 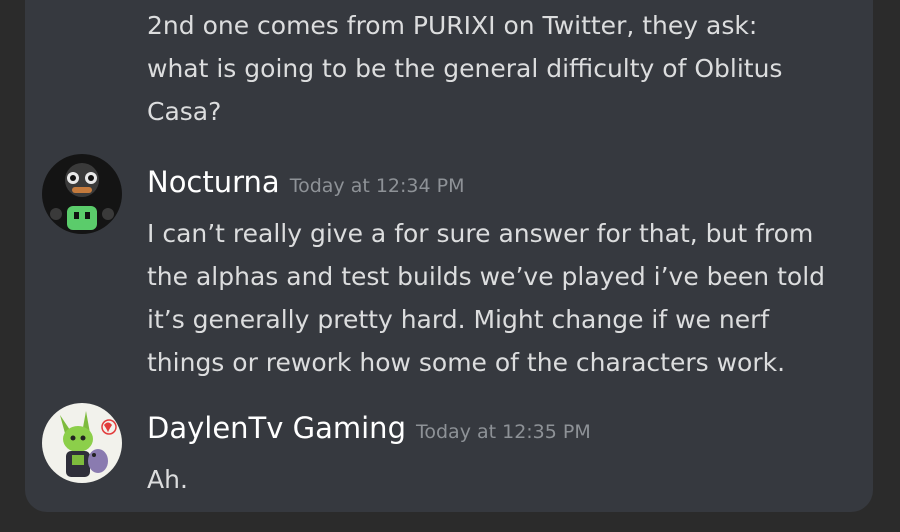 What do you see at coordinates (377, 186) in the screenshot?
I see `message-timestamp: Today at 12:34 PM` at bounding box center [377, 186].